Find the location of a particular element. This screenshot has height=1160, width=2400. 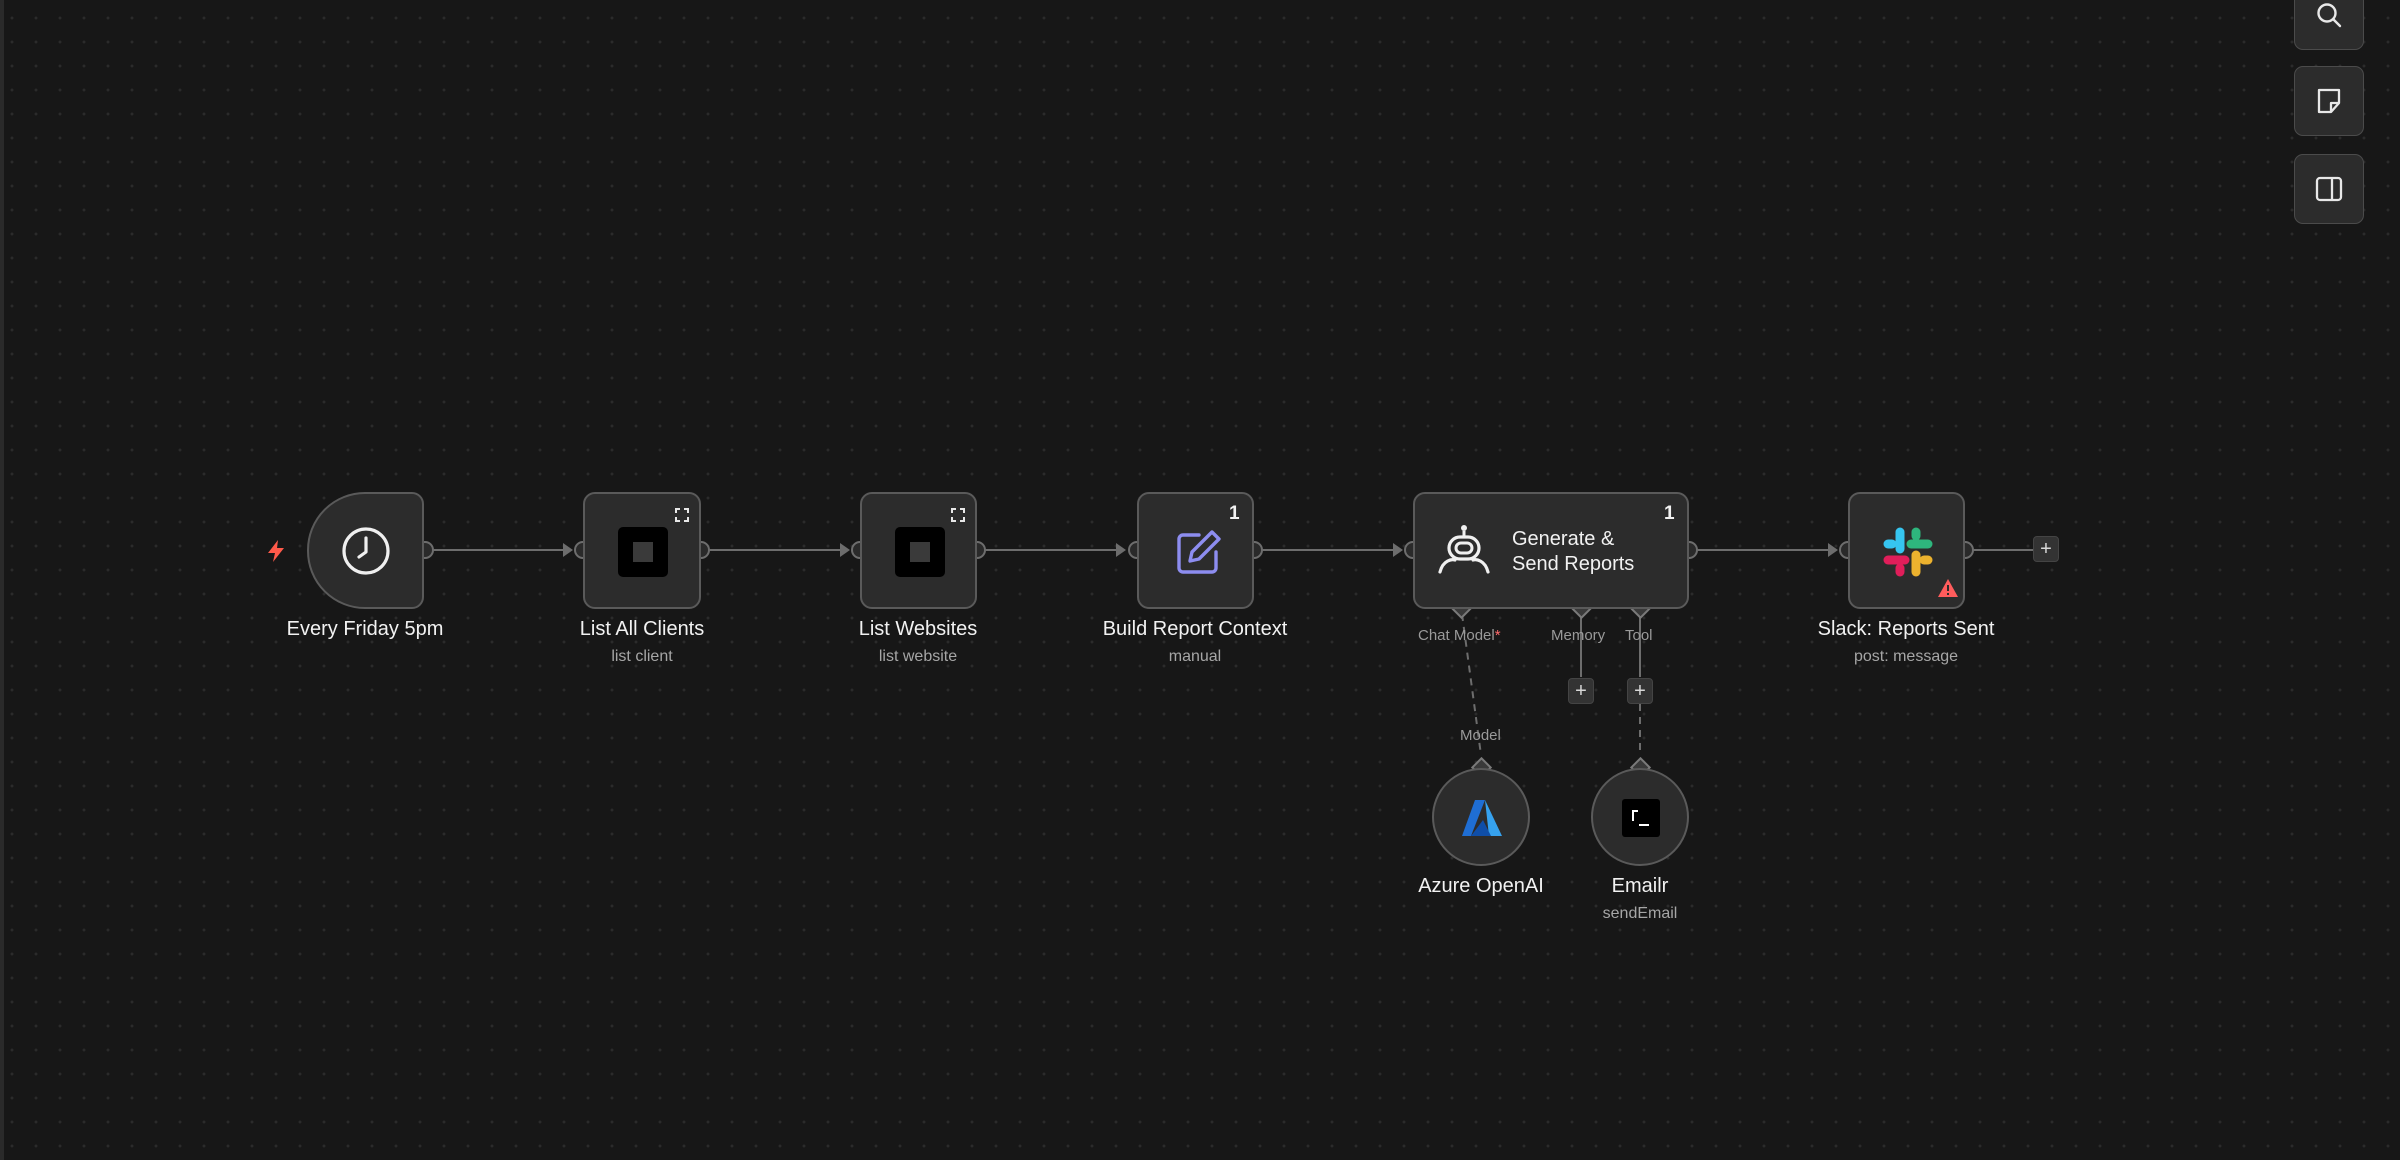

add-tool-button: + is located at coordinates (1640, 691).